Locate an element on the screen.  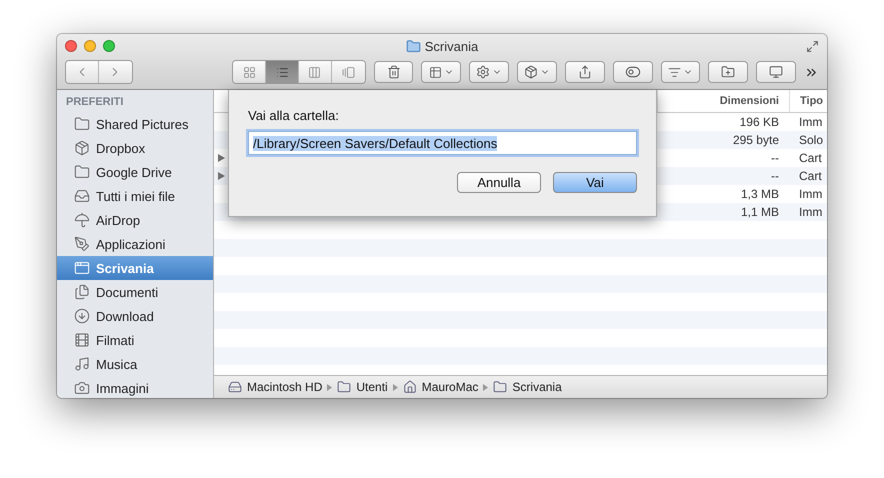
sidebar-item: Documenti is located at coordinates (135, 292).